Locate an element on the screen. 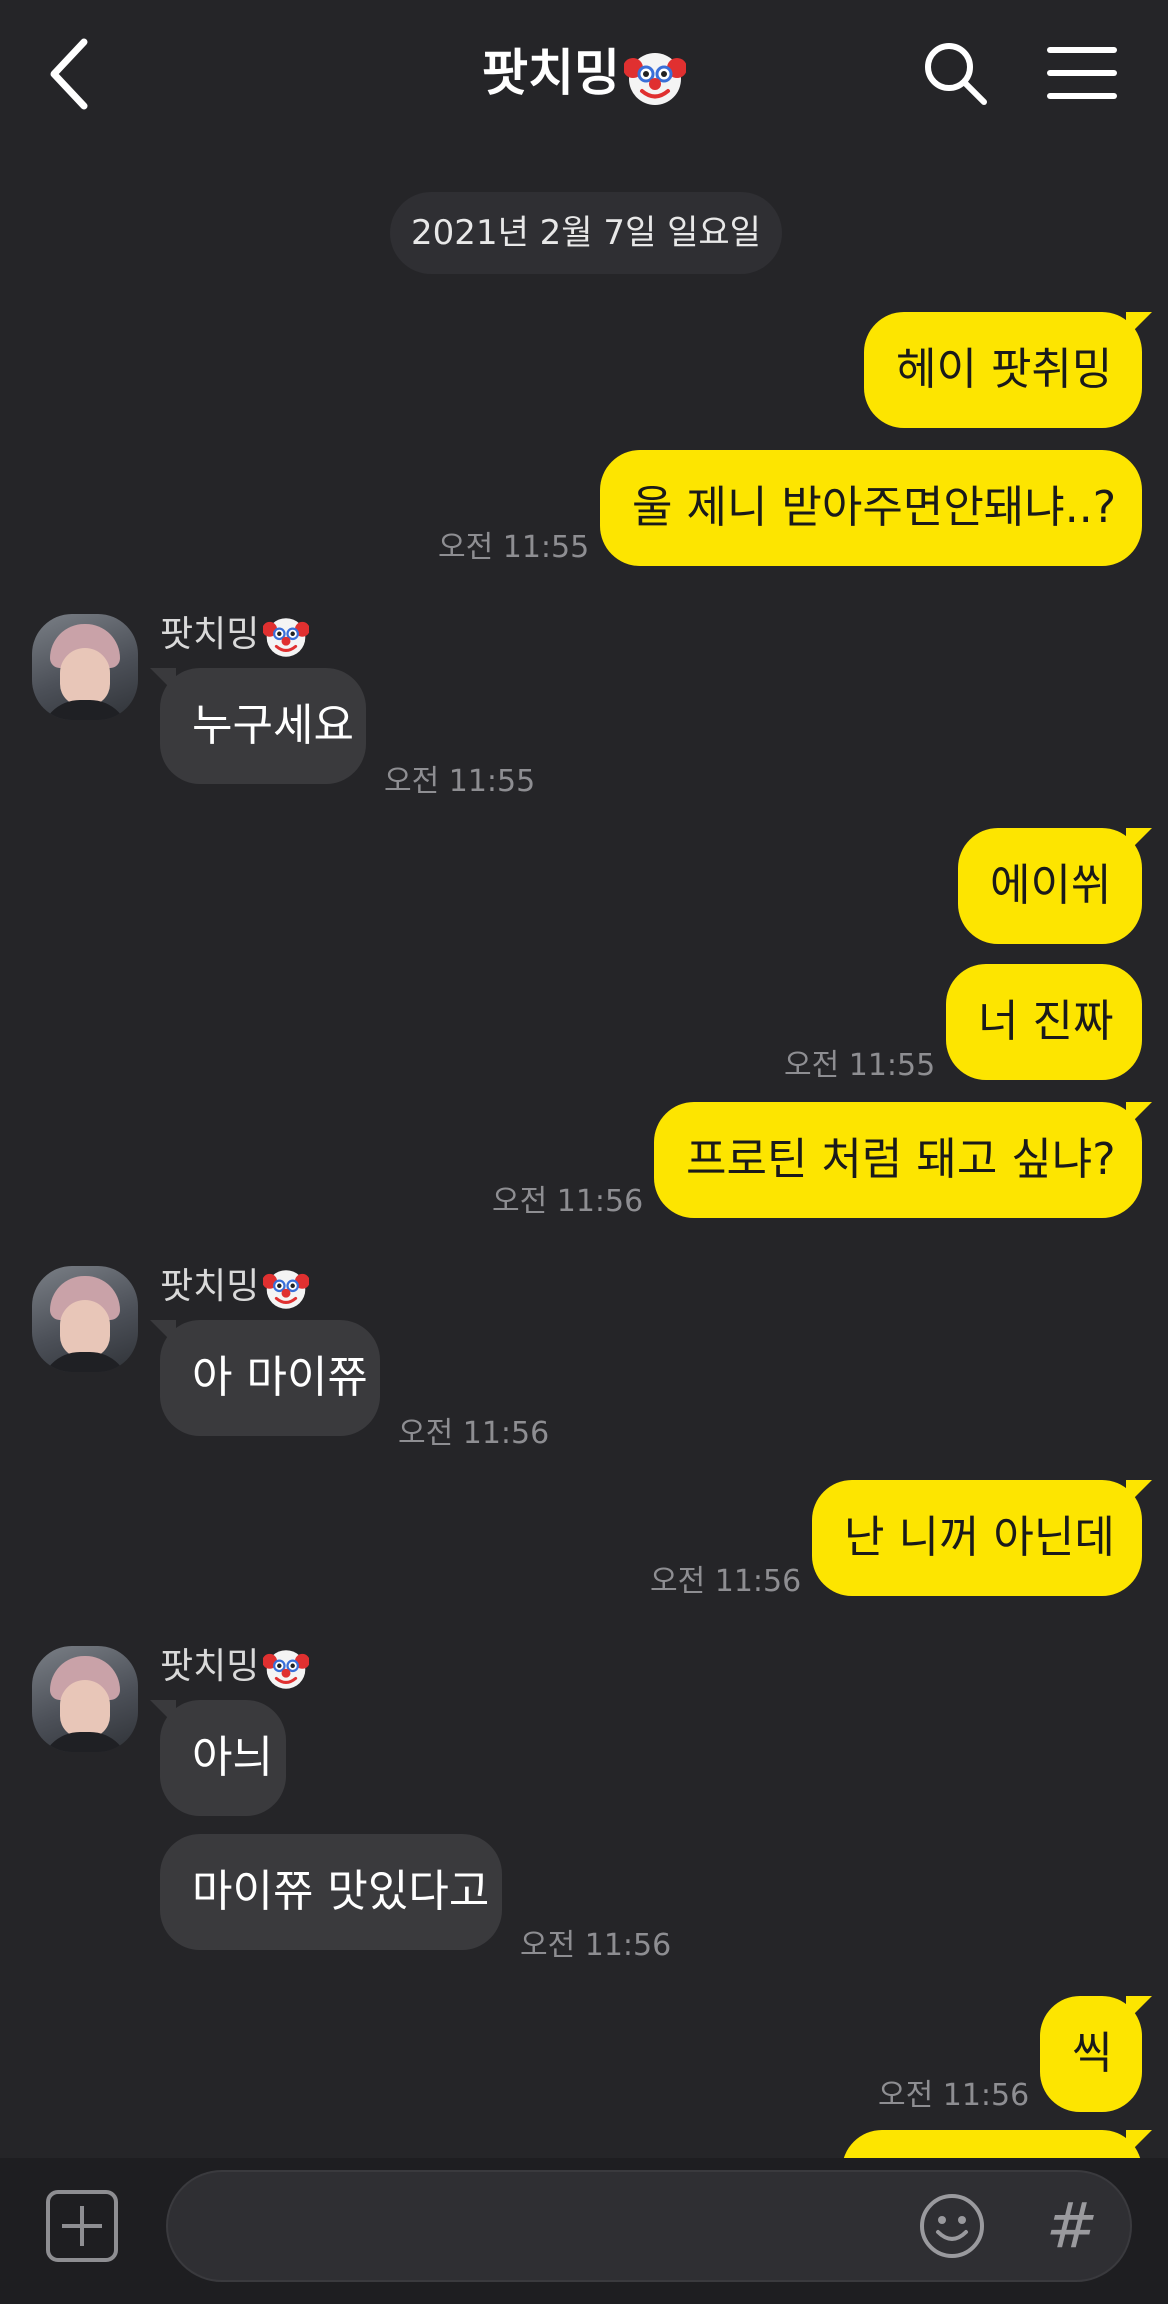  my-message-bubble: 프로틴 처럼 돼고 싶냐? is located at coordinates (903, 1160).